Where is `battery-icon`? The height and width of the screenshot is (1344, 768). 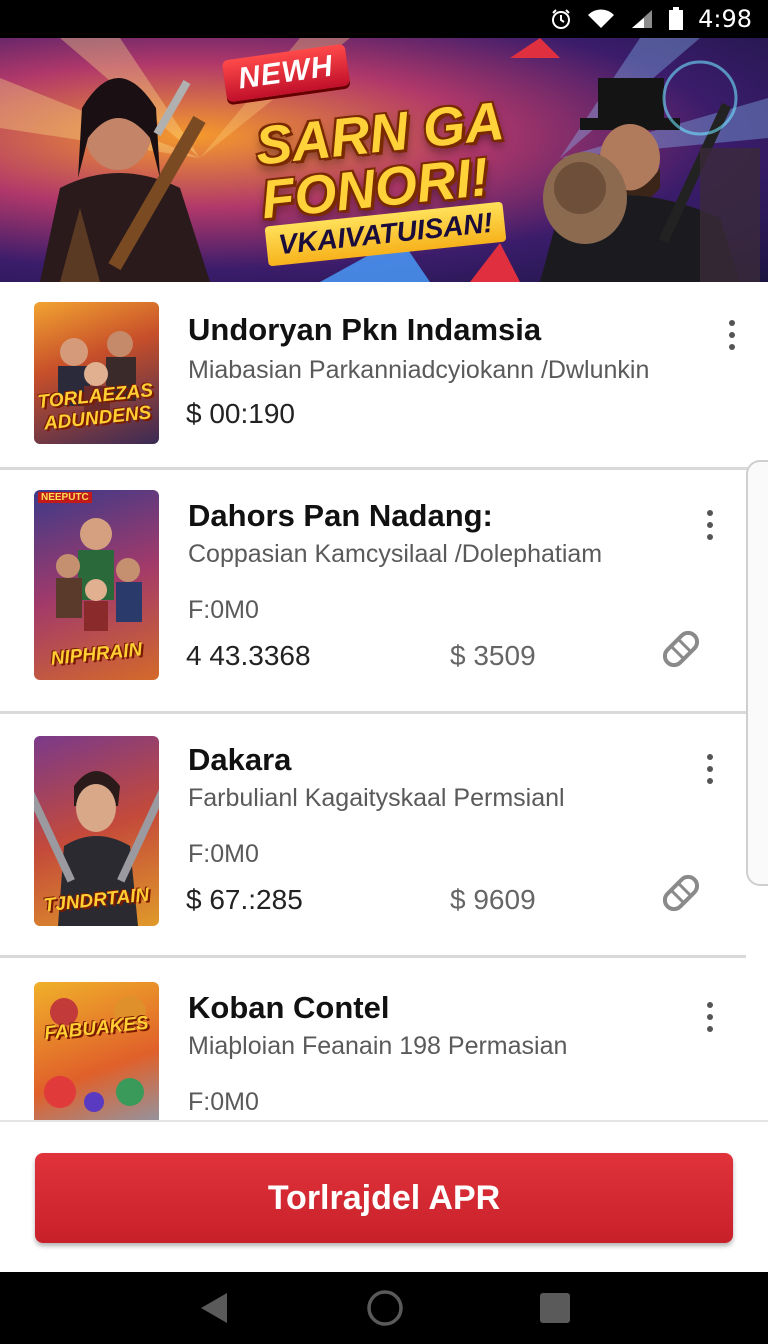
battery-icon is located at coordinates (676, 18).